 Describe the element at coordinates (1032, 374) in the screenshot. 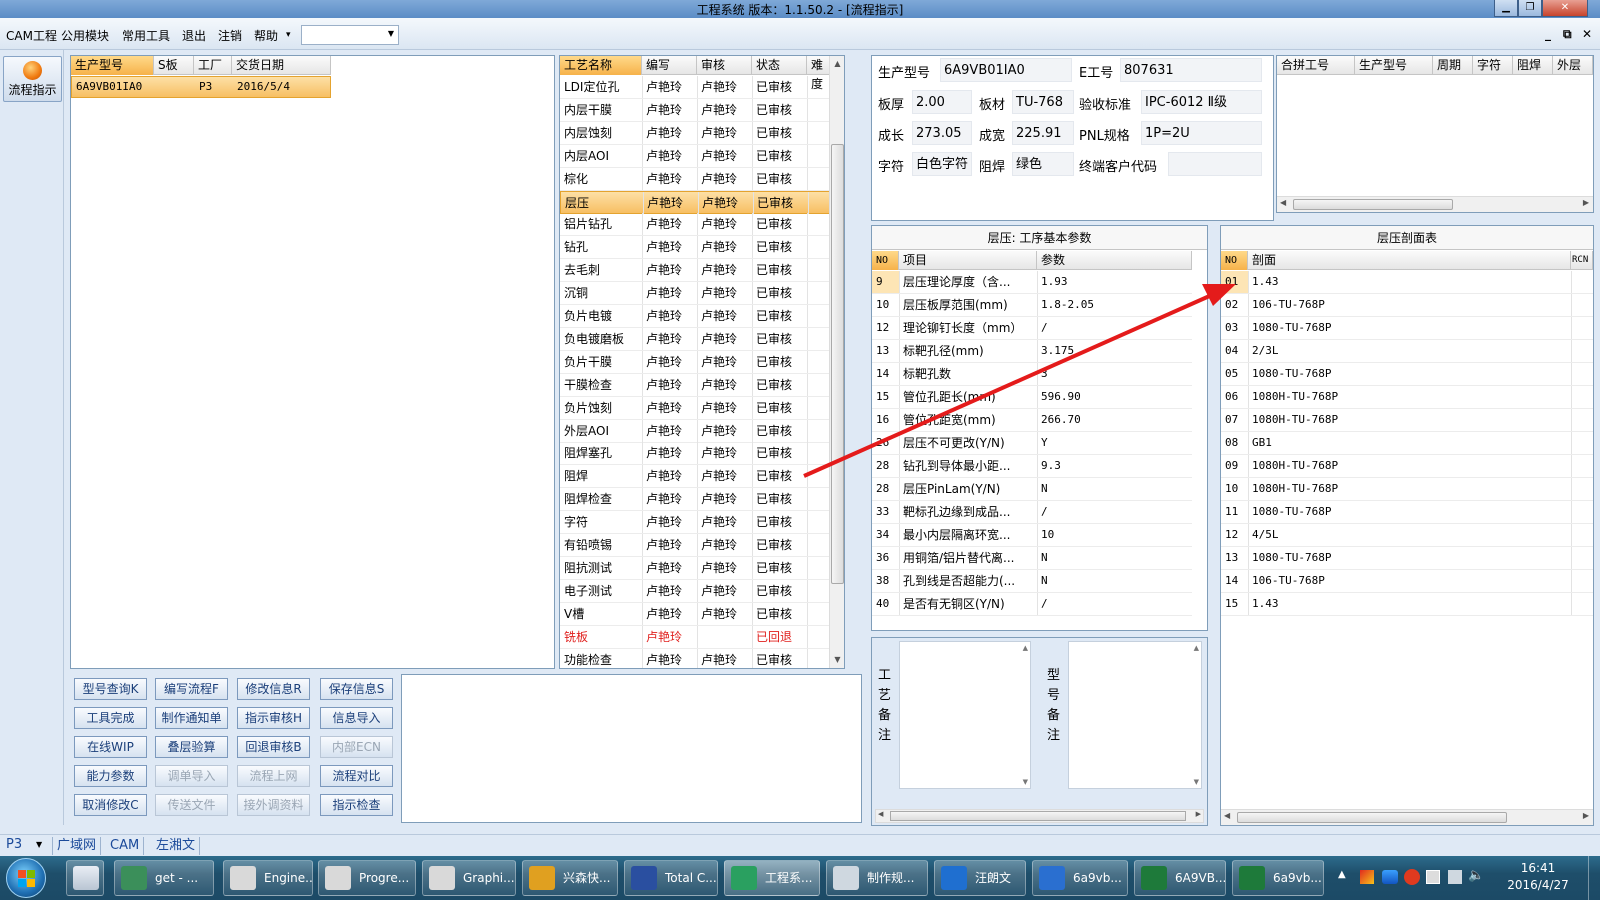

I see `table-row: 14 标靶孔数 3` at that location.